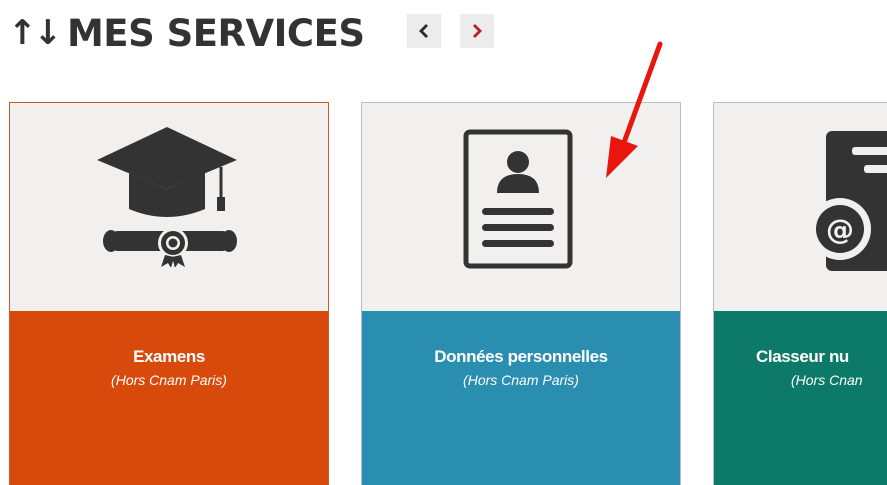 The image size is (887, 485). What do you see at coordinates (634, 109) in the screenshot?
I see `red-arrow-icon` at bounding box center [634, 109].